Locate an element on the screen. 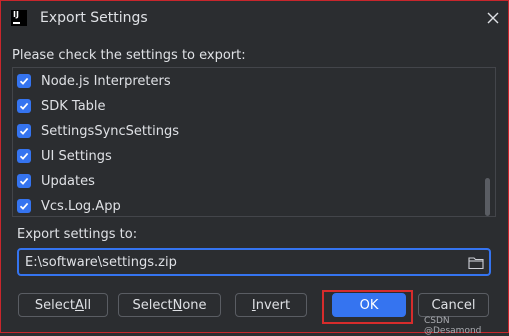 The image size is (509, 336). window-title: Export Settings is located at coordinates (94, 18).